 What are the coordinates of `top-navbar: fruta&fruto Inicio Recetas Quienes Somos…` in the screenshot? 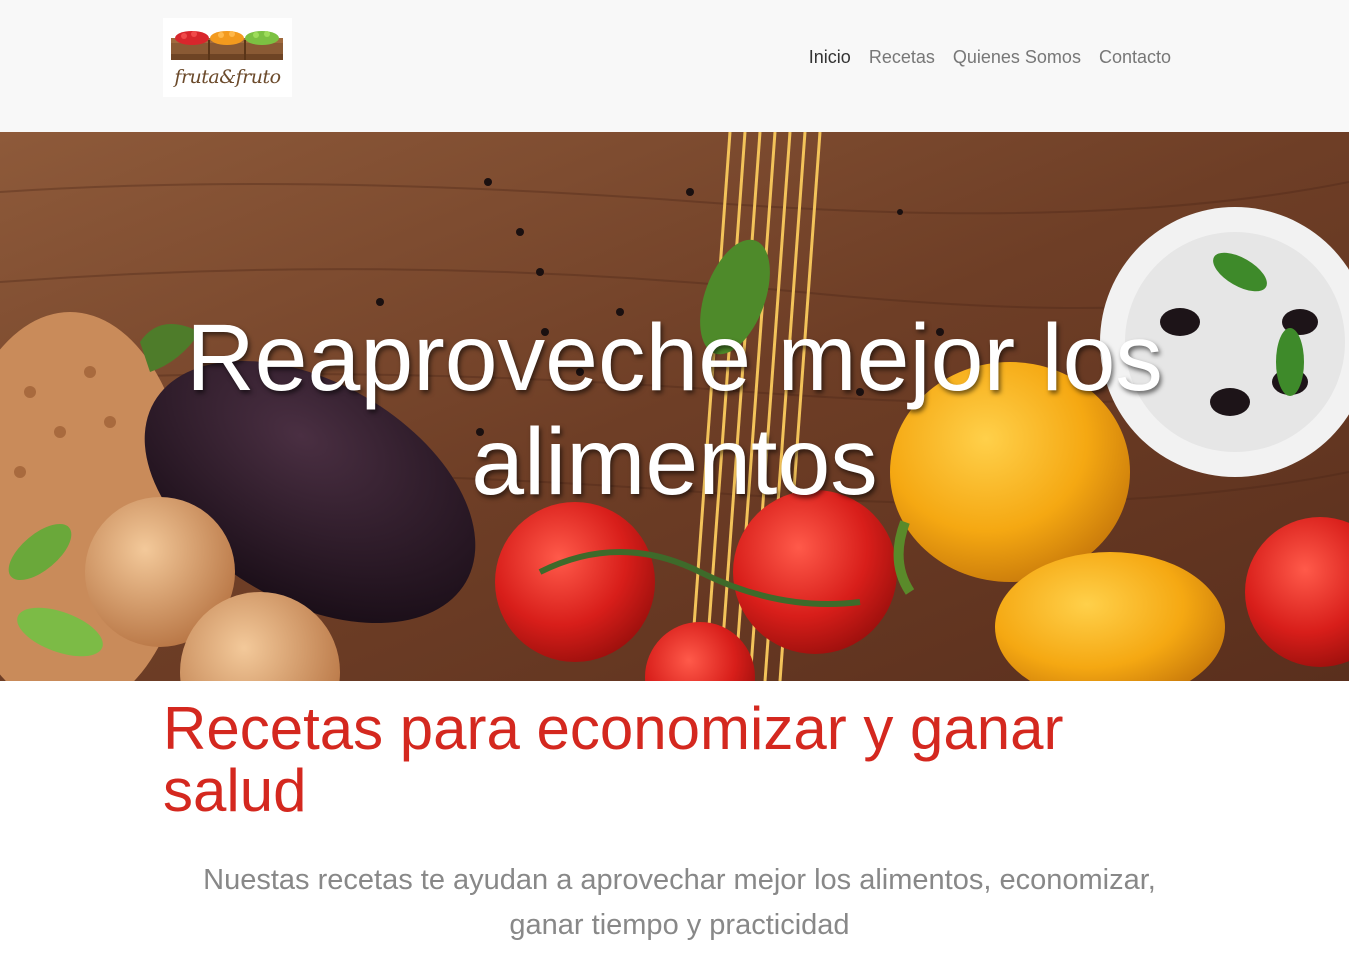 It's located at (674, 66).